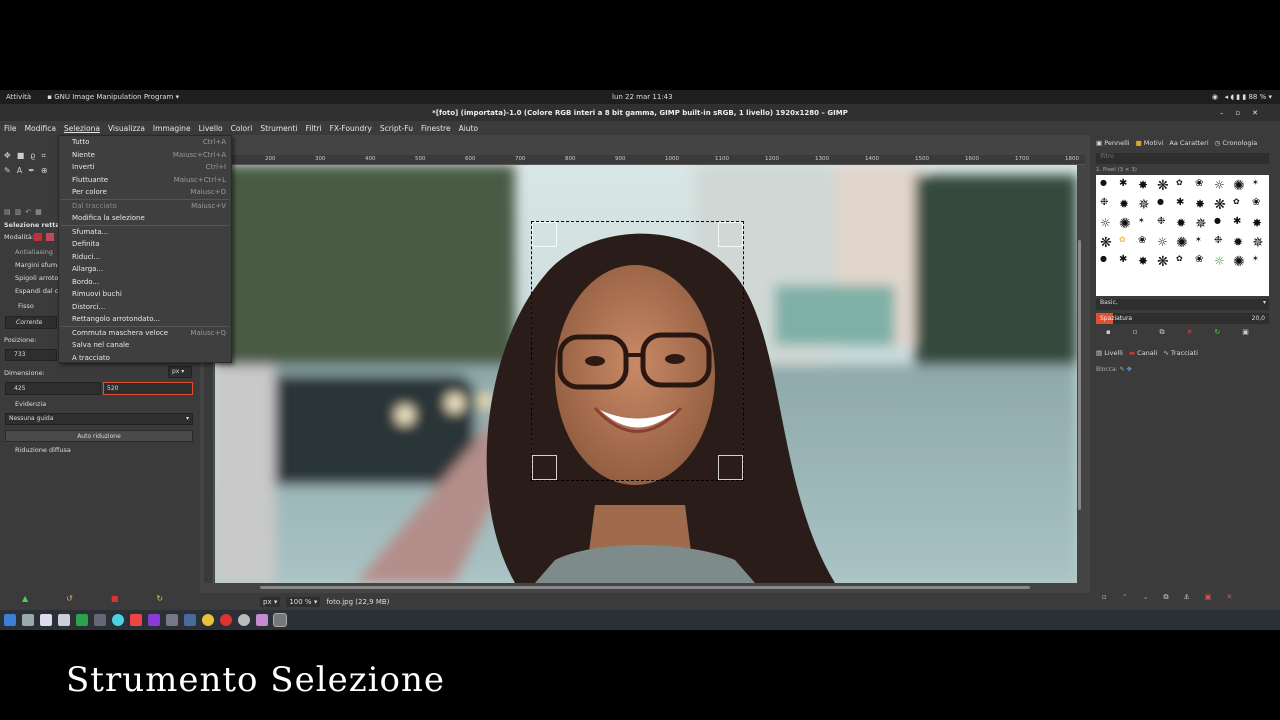  What do you see at coordinates (82, 128) in the screenshot?
I see `menu-seleziona: Seleziona` at bounding box center [82, 128].